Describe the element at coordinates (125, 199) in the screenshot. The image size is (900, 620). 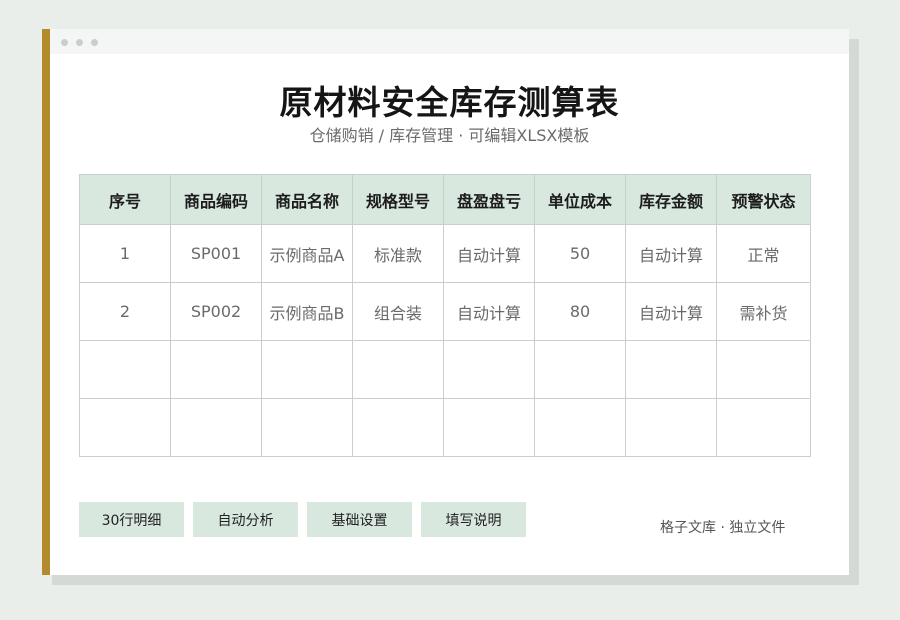
I see `column-header: 序号` at that location.